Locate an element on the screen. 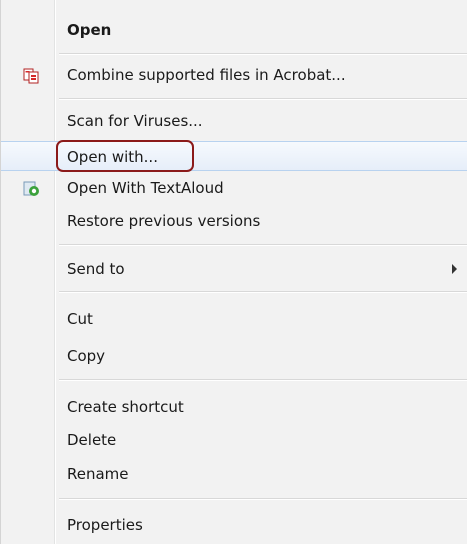 This screenshot has height=544, width=467. annotation-highlight-outline is located at coordinates (125, 156).